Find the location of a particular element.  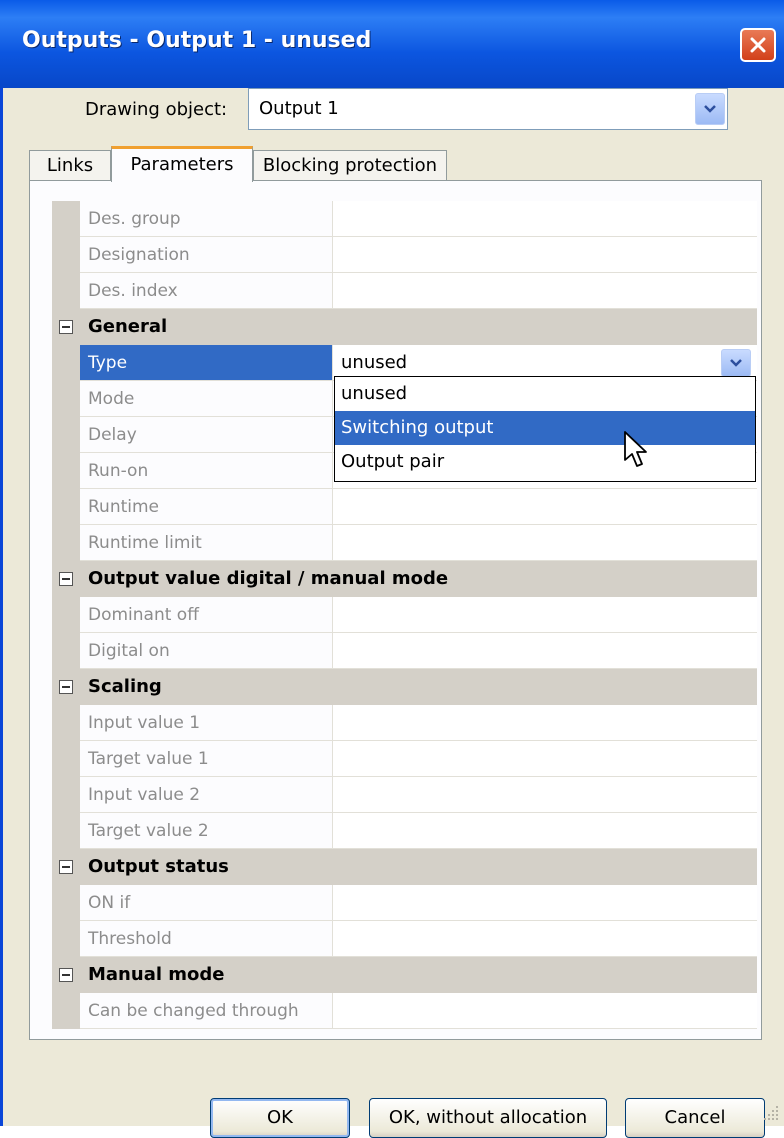

tab-label: Blocking protection is located at coordinates (350, 165).